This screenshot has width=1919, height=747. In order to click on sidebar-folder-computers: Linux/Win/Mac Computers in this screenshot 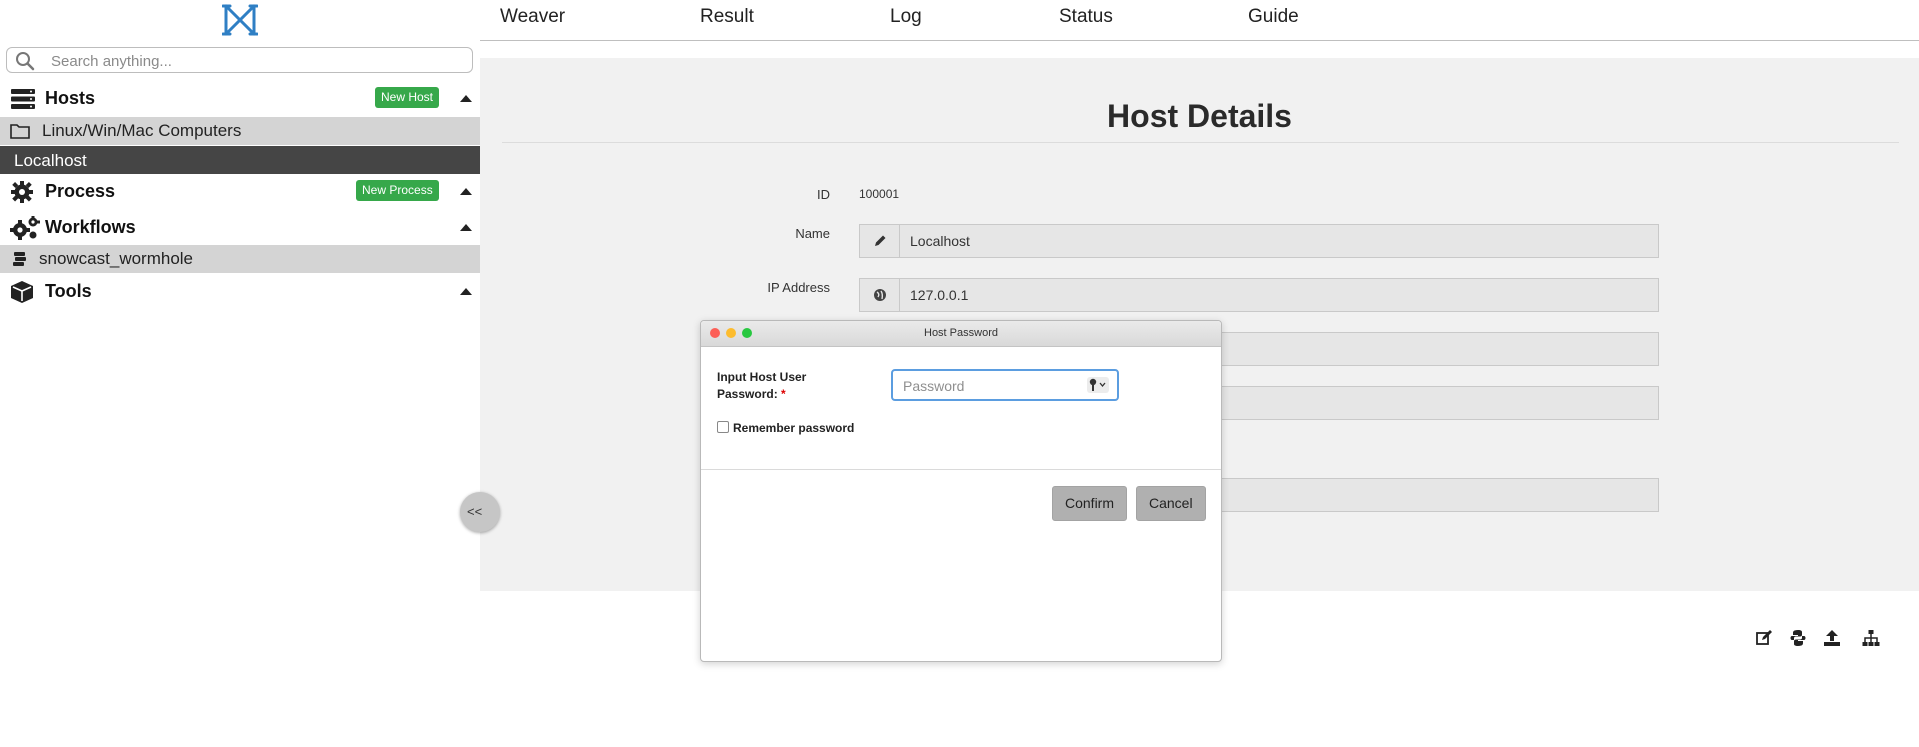, I will do `click(240, 131)`.